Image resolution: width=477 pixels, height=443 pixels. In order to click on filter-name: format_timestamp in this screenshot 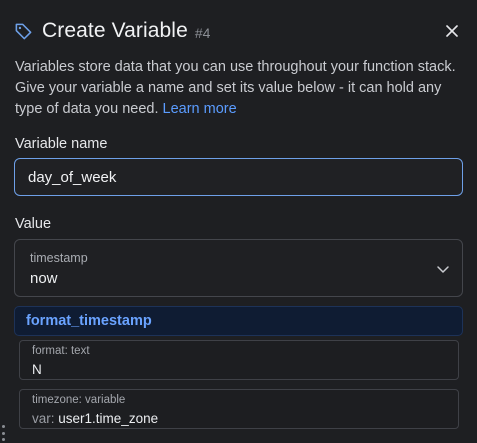, I will do `click(89, 321)`.